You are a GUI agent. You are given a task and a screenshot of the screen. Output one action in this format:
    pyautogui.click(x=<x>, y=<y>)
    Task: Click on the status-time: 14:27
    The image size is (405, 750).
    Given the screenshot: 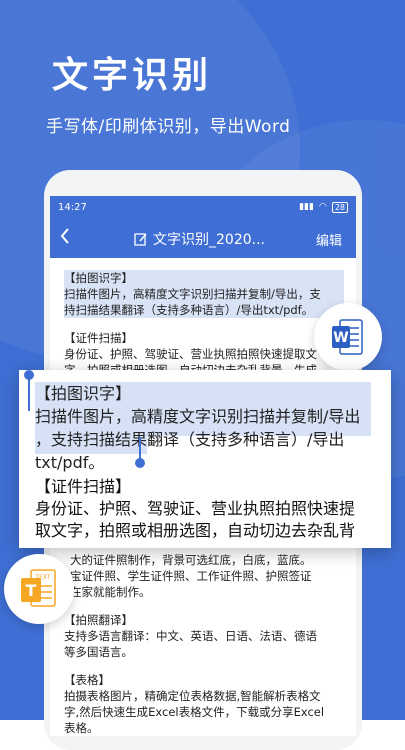 What is the action you would take?
    pyautogui.click(x=72, y=207)
    